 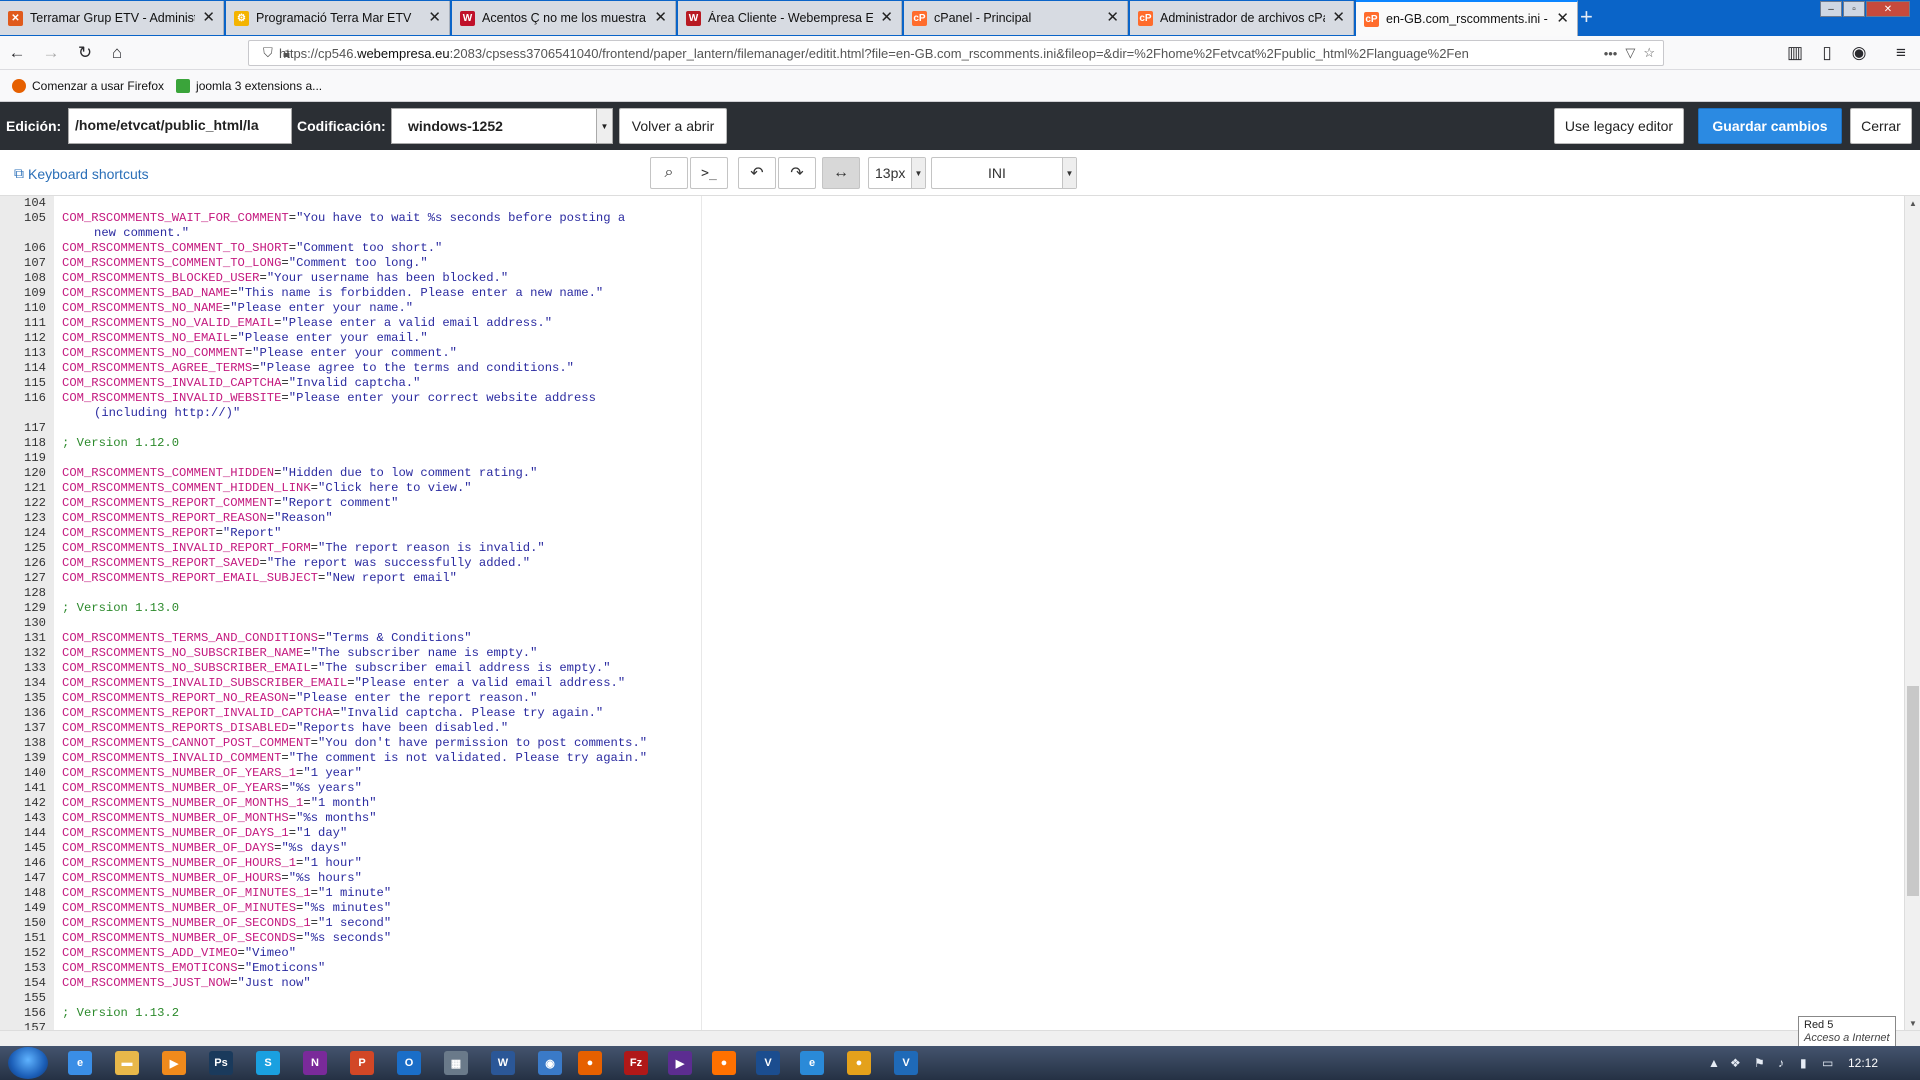 What do you see at coordinates (724, 1063) in the screenshot?
I see `firefox-dev-icon: ●` at bounding box center [724, 1063].